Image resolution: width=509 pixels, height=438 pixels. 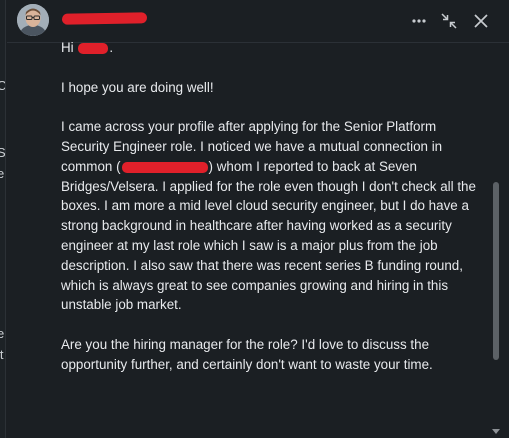 What do you see at coordinates (496, 431) in the screenshot?
I see `scroll-down-arrow-icon` at bounding box center [496, 431].